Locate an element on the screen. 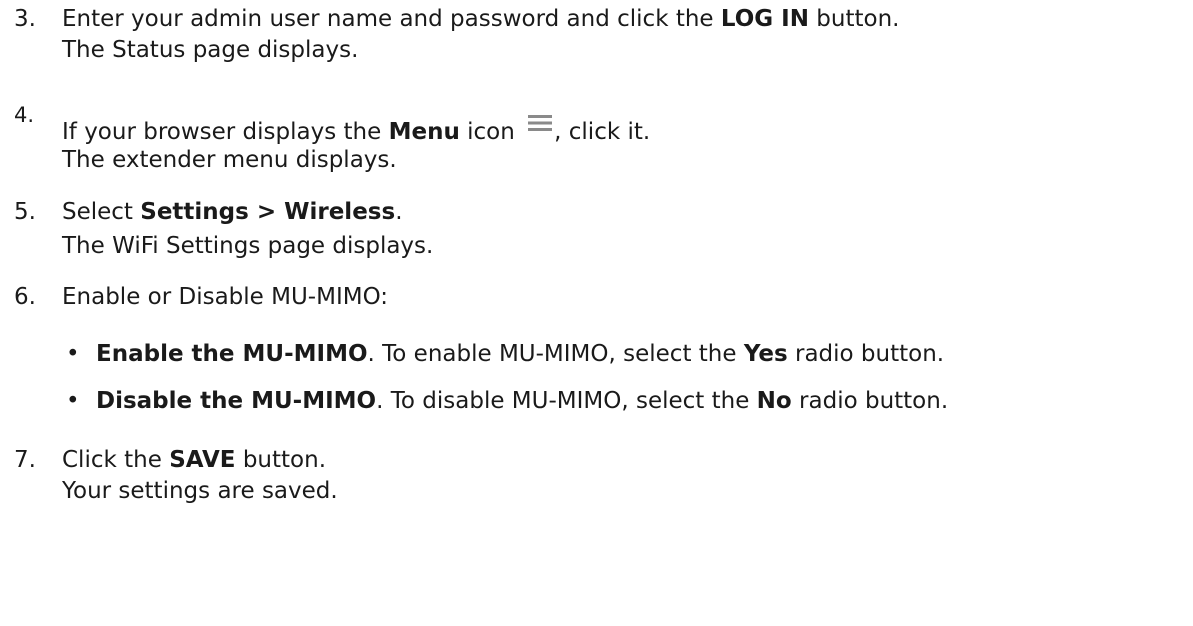  step-text: Select Settings > Wireless. is located at coordinates (232, 212).